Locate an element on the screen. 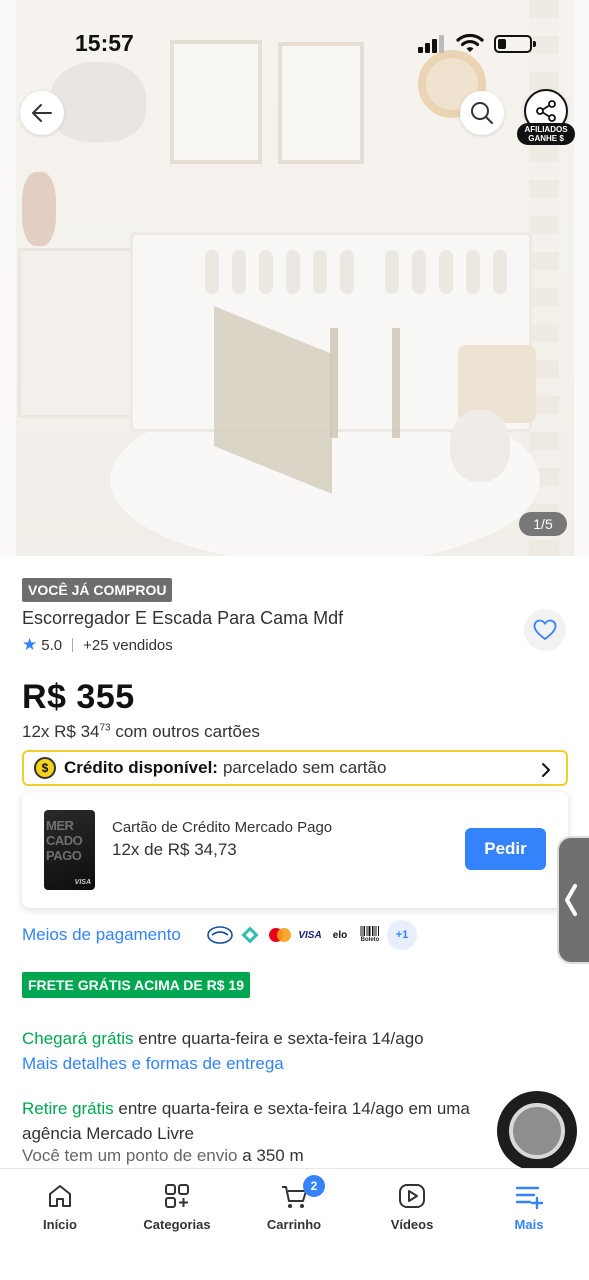 The image size is (589, 1280). tab-mais: Mais is located at coordinates (529, 1206).